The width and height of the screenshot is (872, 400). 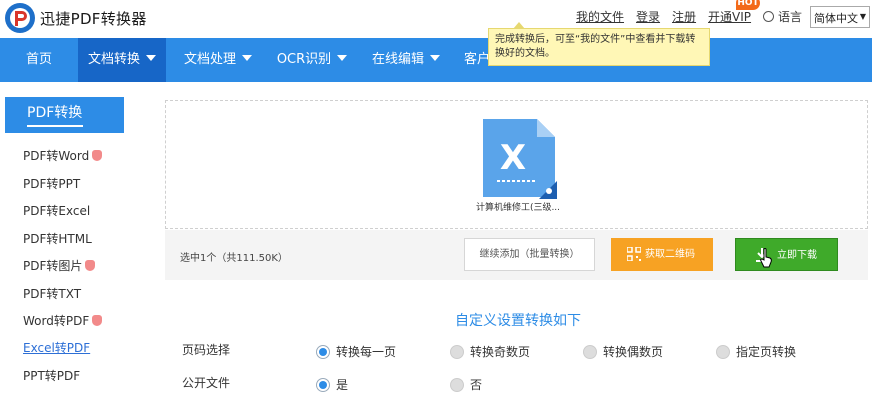 I want to click on my-files-tooltip: 完成转换后，可至“我的文件”中查看并下载转换好的文档。, so click(x=599, y=44).